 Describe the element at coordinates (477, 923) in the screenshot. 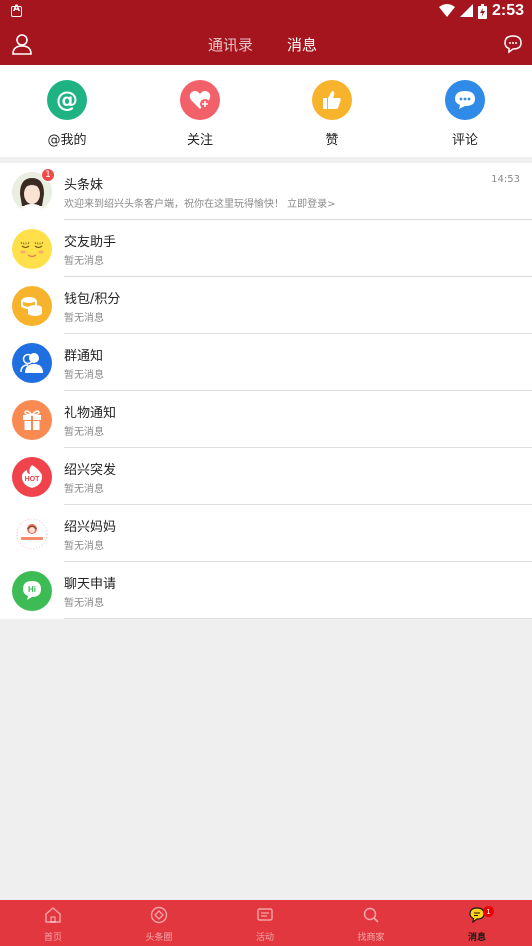

I see `nav-item-messages: 1 消息` at that location.